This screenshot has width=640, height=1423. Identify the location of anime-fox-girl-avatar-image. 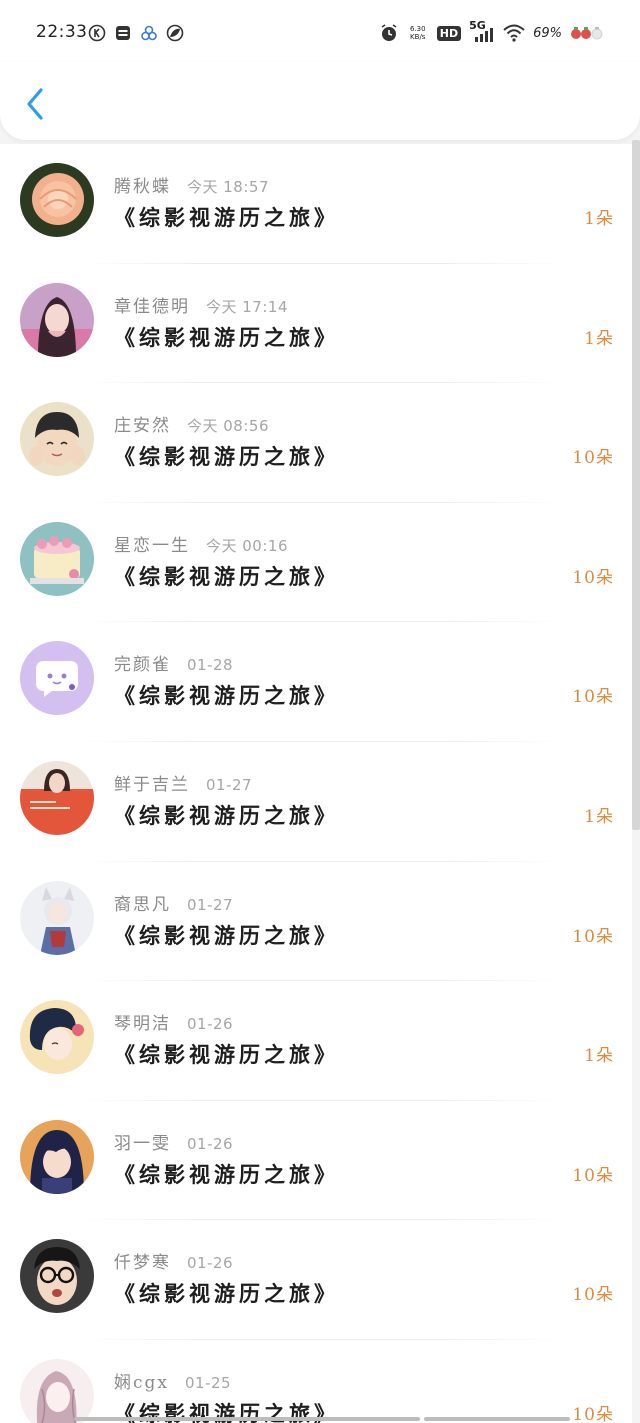
(57, 917).